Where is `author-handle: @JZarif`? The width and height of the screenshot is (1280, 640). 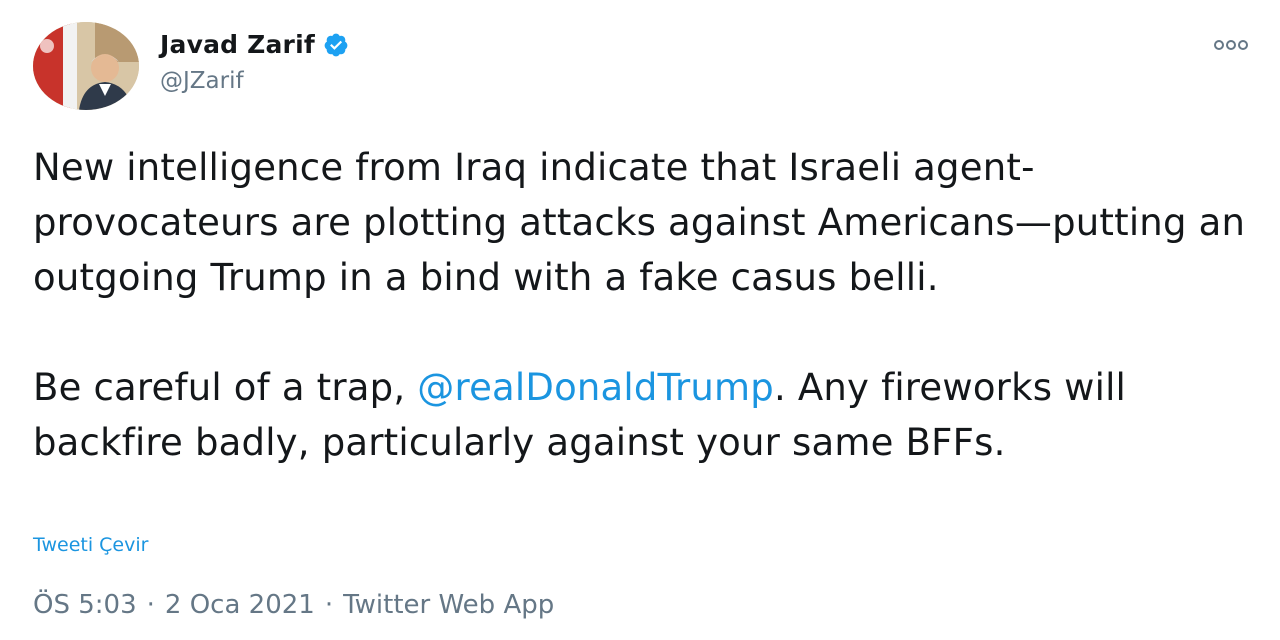
author-handle: @JZarif is located at coordinates (202, 81).